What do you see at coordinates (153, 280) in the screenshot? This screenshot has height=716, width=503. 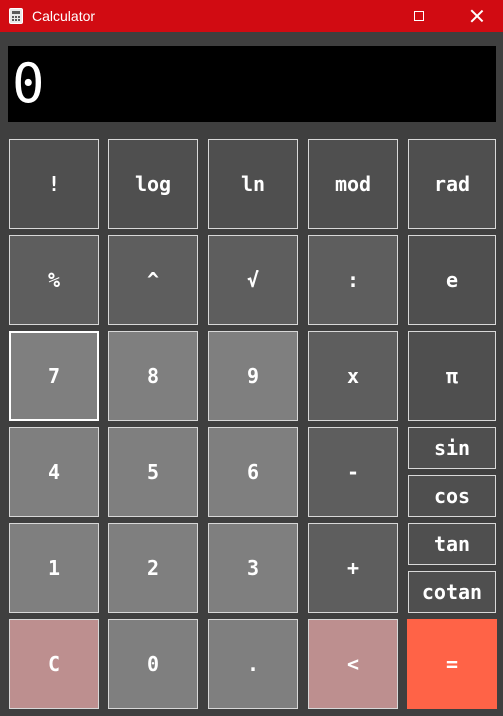 I see `power-button: ^` at bounding box center [153, 280].